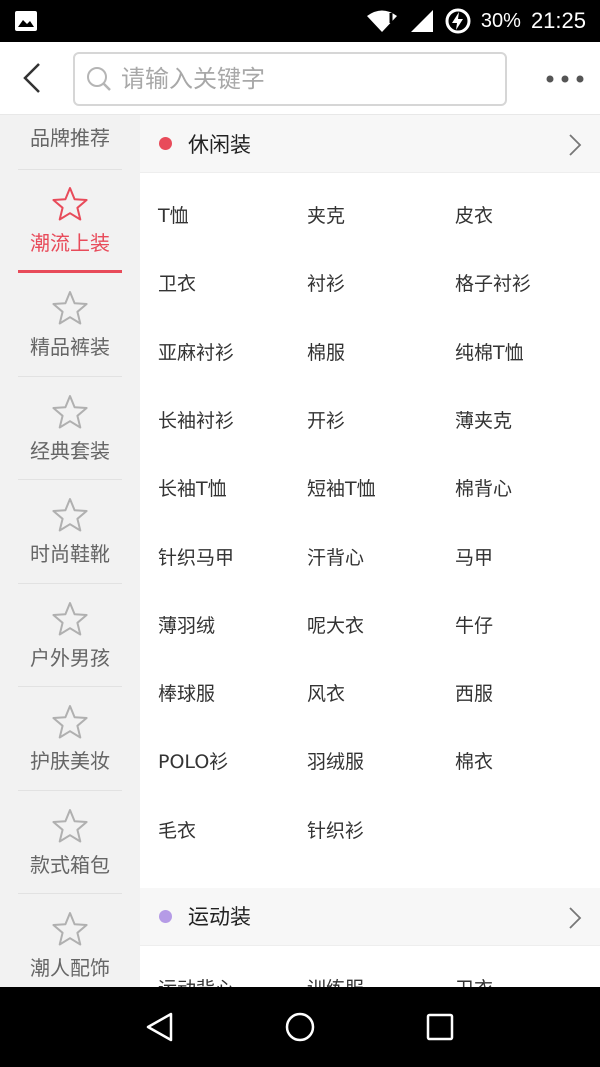 The image size is (600, 1067). Describe the element at coordinates (474, 556) in the screenshot. I see `category-item: 马甲` at that location.